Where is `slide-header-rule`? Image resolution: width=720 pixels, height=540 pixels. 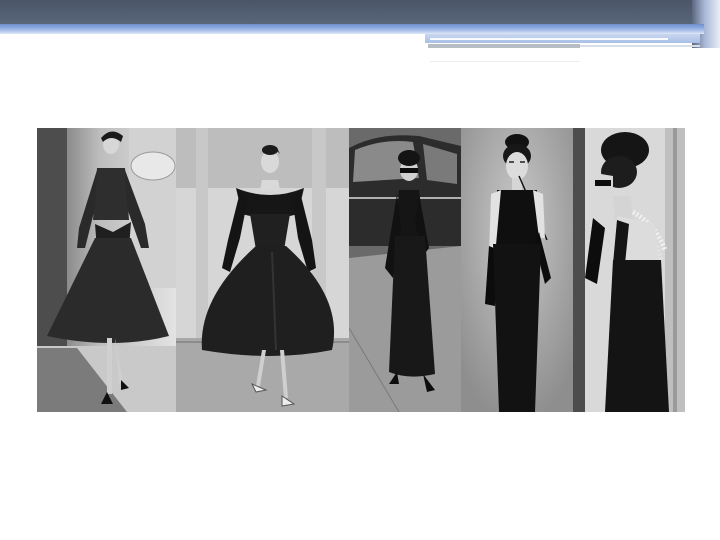
slide-header-rule is located at coordinates (352, 29).